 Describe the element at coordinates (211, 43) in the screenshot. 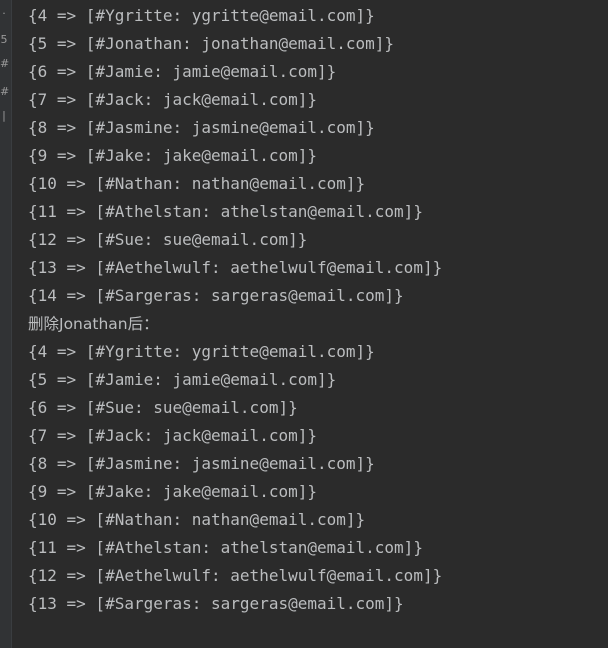

I see `output-line: {5 => [#Jonathan: jonathan@email.com]}` at that location.